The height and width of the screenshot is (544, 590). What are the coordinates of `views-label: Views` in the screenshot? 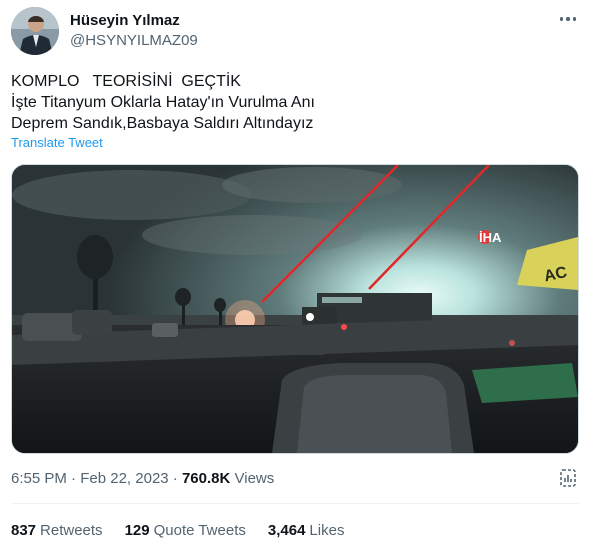 It's located at (254, 478).